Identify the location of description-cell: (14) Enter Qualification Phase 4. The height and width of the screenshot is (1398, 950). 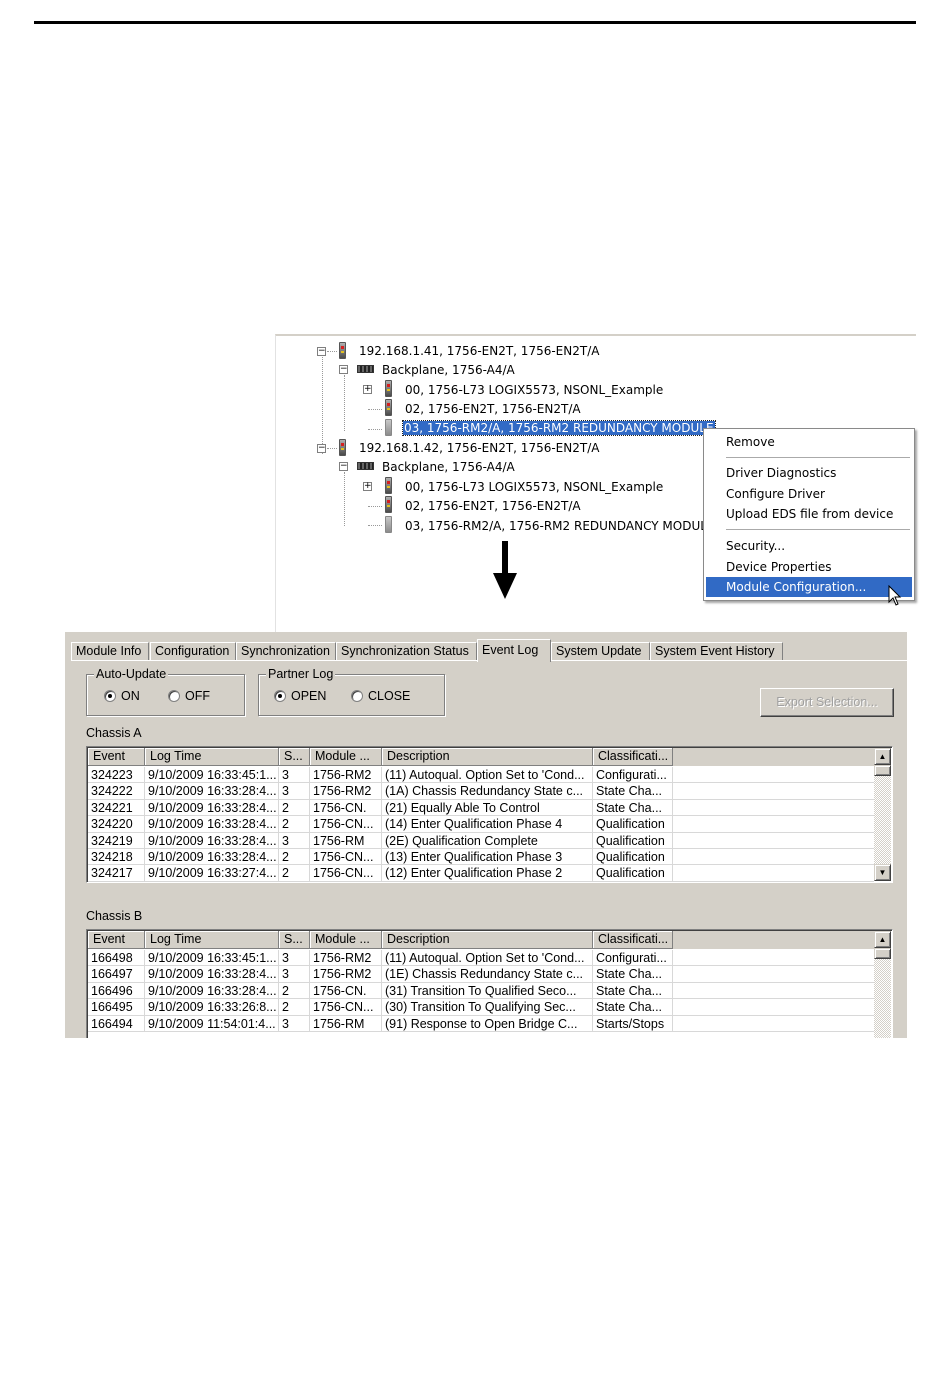
(487, 824).